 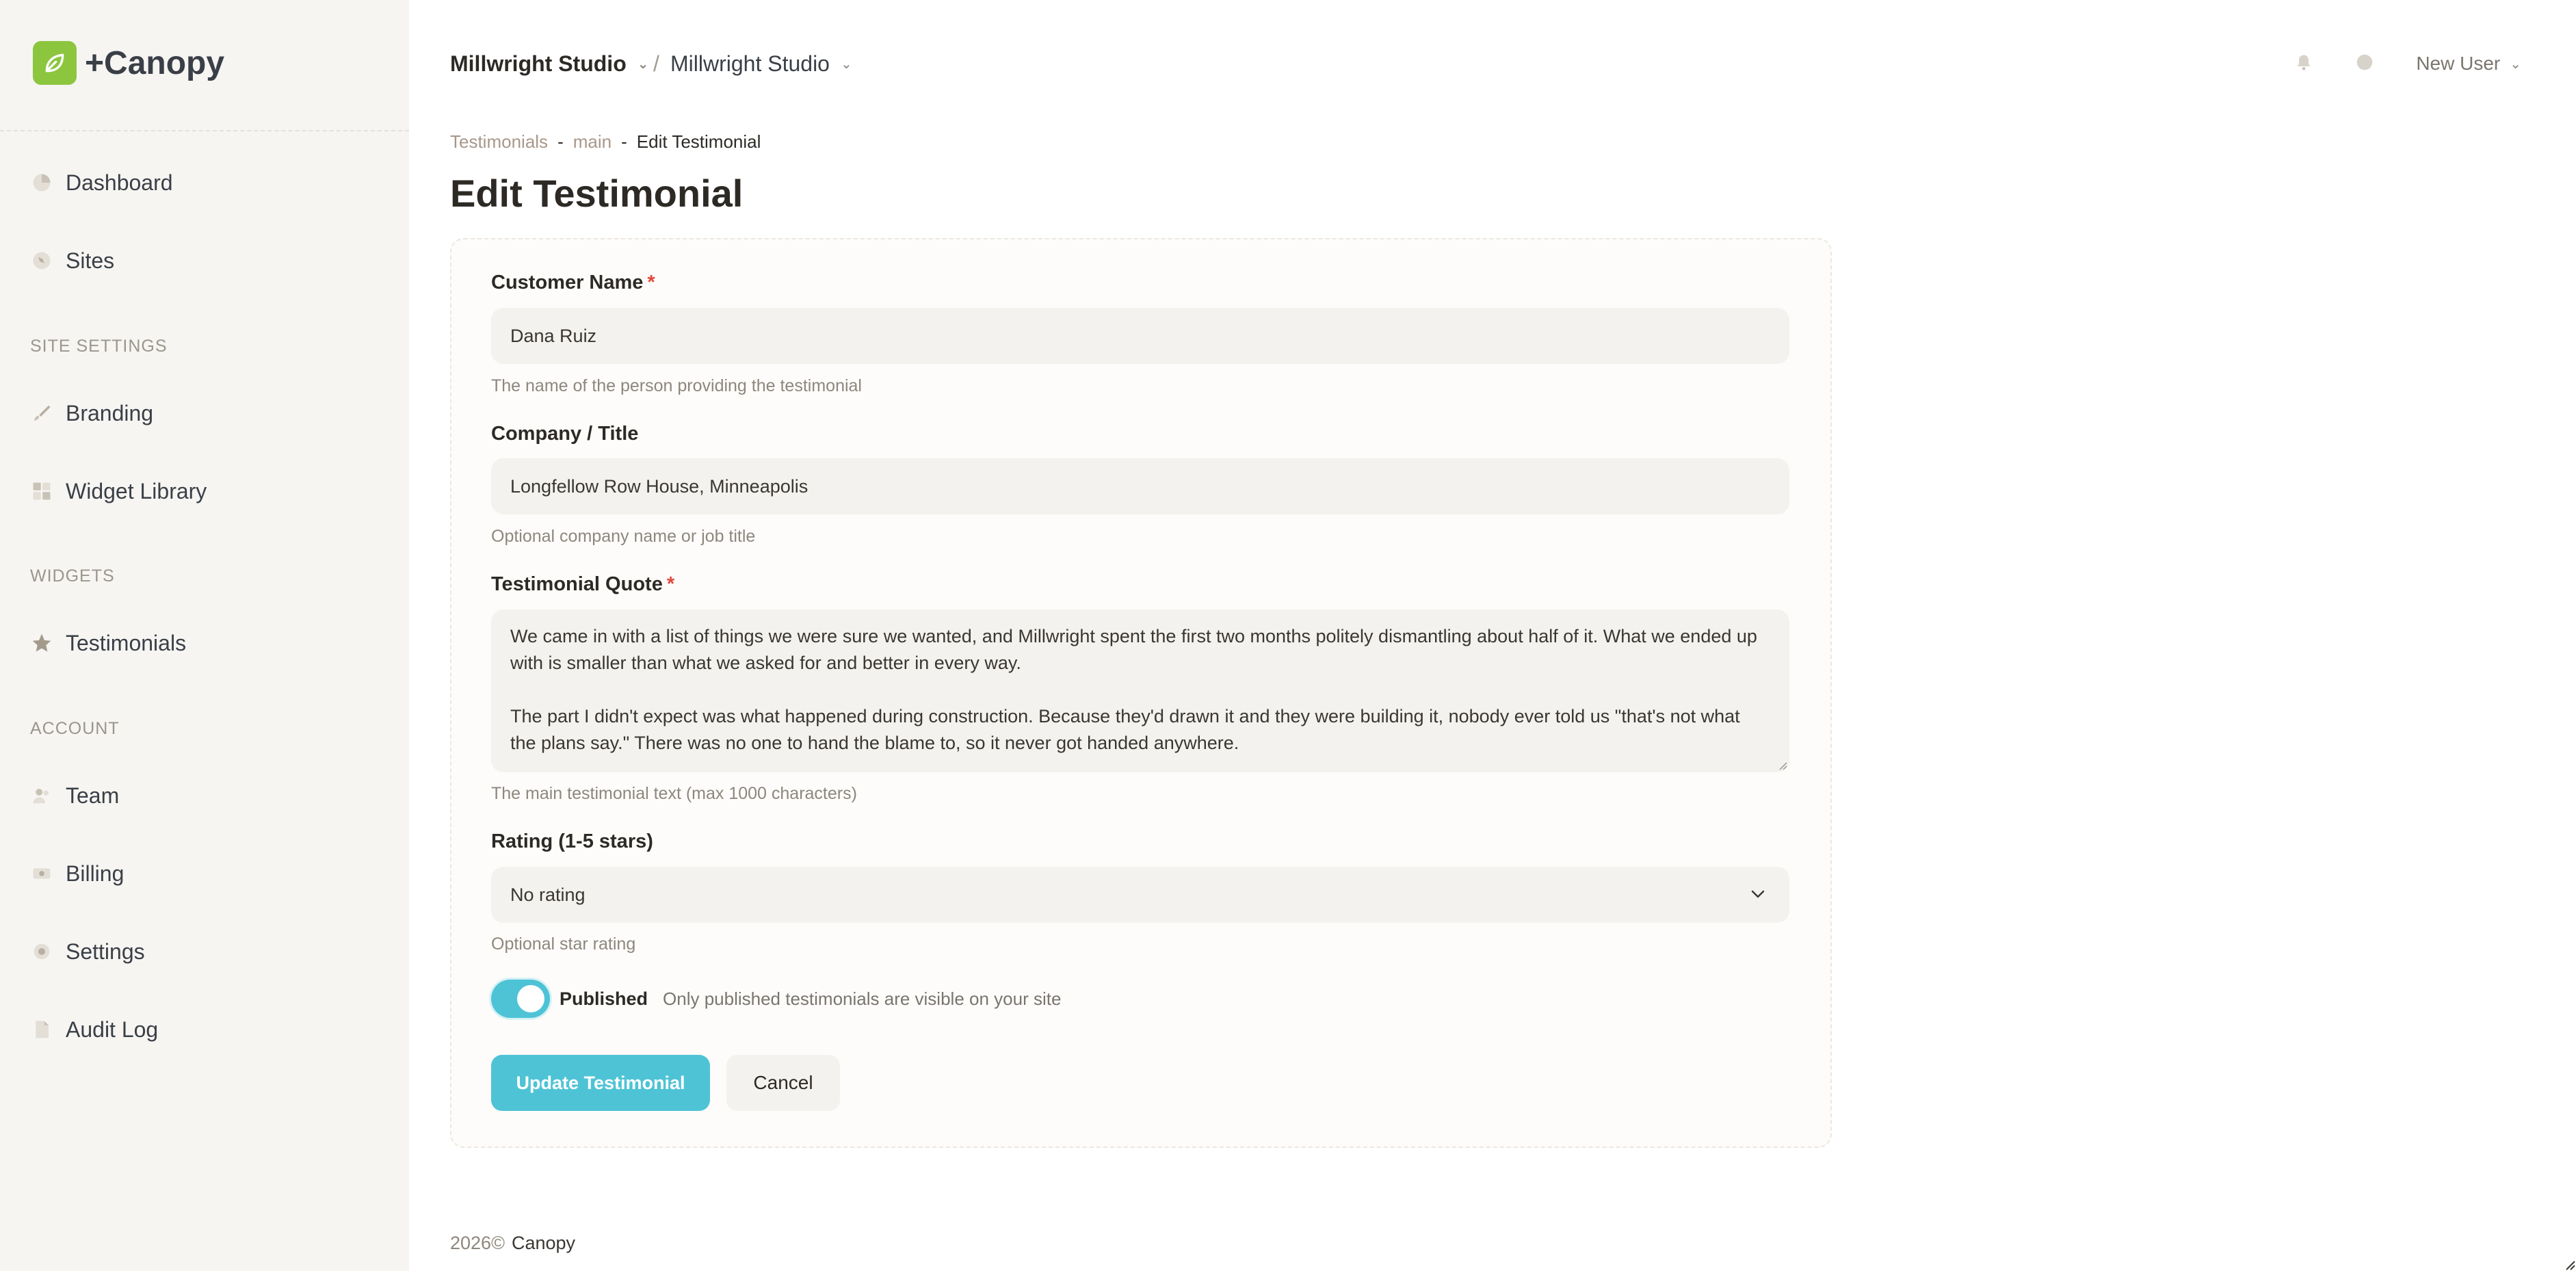 I want to click on breadcrumb-testimonials: Testimonials, so click(x=499, y=142).